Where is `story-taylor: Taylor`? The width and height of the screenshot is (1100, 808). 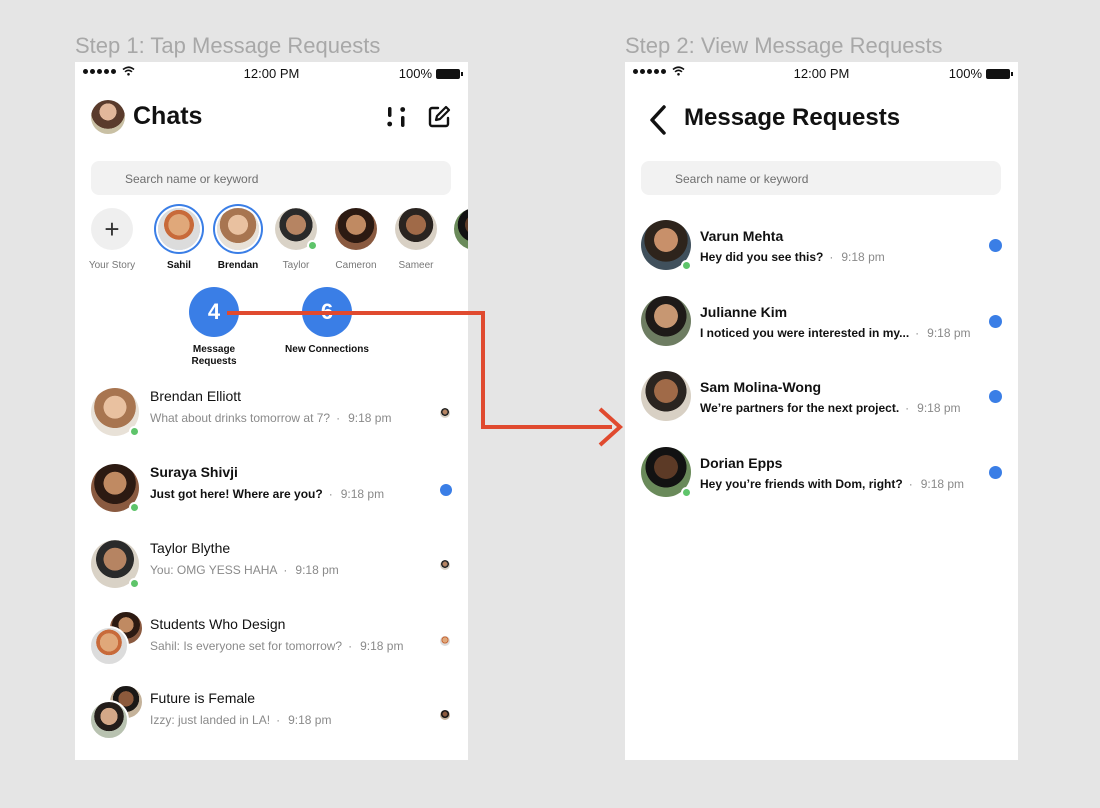 story-taylor: Taylor is located at coordinates (296, 239).